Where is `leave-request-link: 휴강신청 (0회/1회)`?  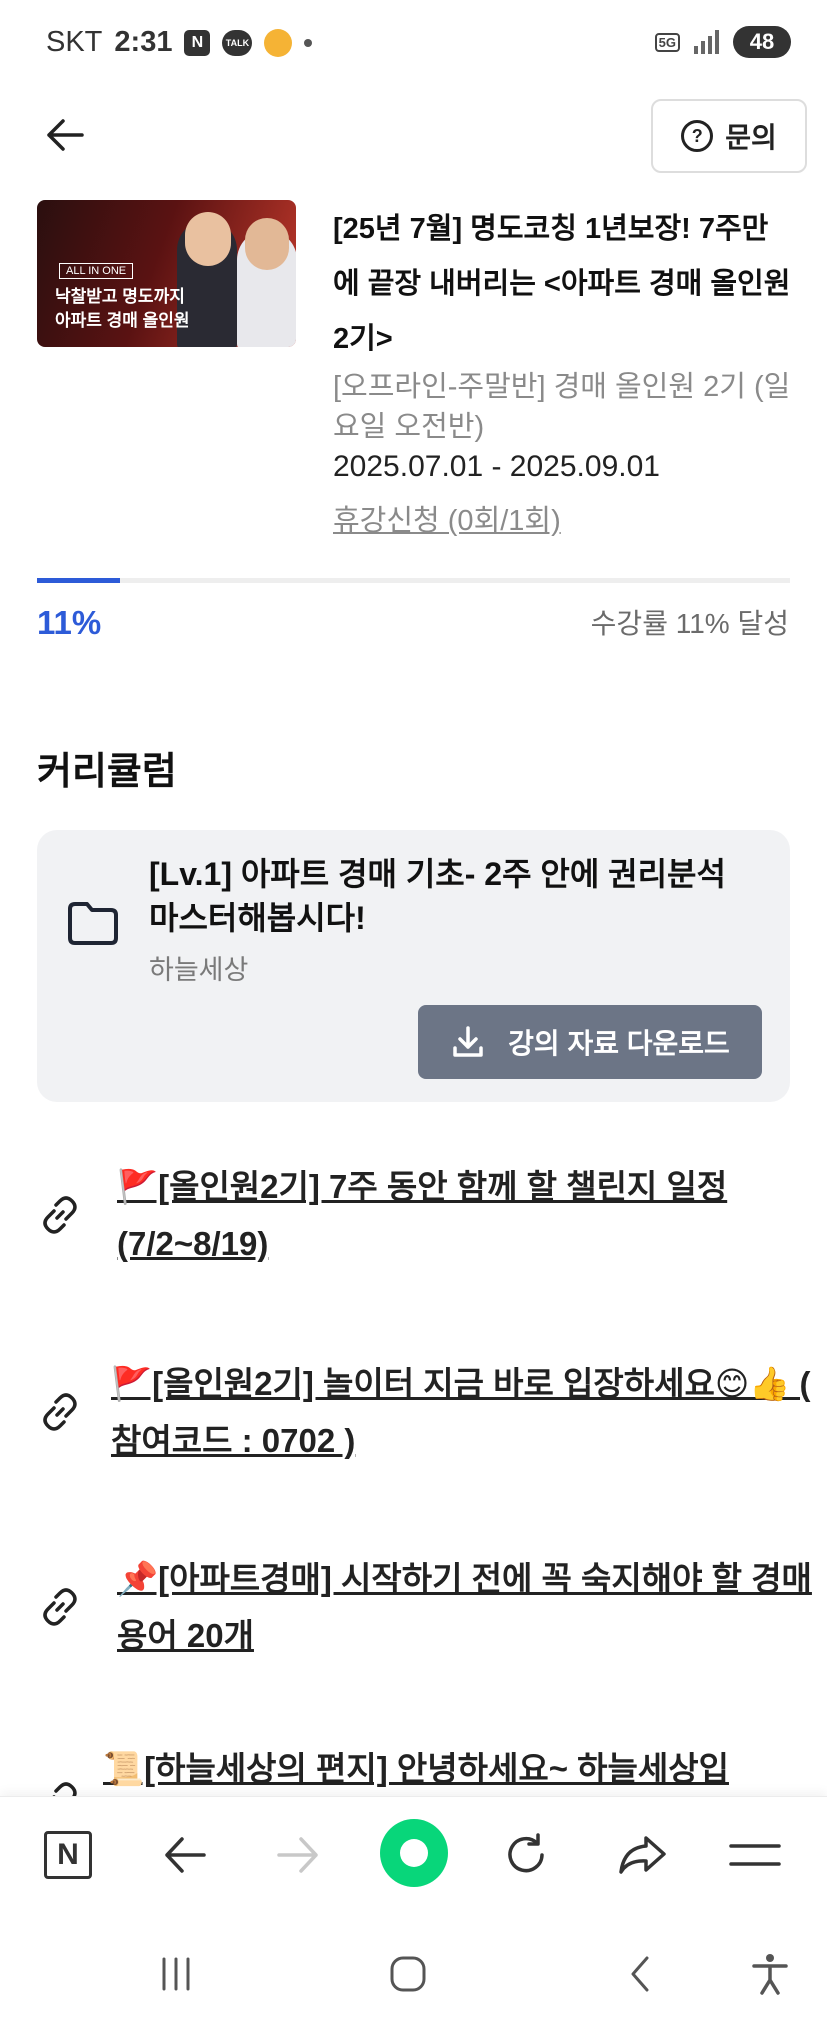 leave-request-link: 휴강신청 (0회/1회) is located at coordinates (447, 518).